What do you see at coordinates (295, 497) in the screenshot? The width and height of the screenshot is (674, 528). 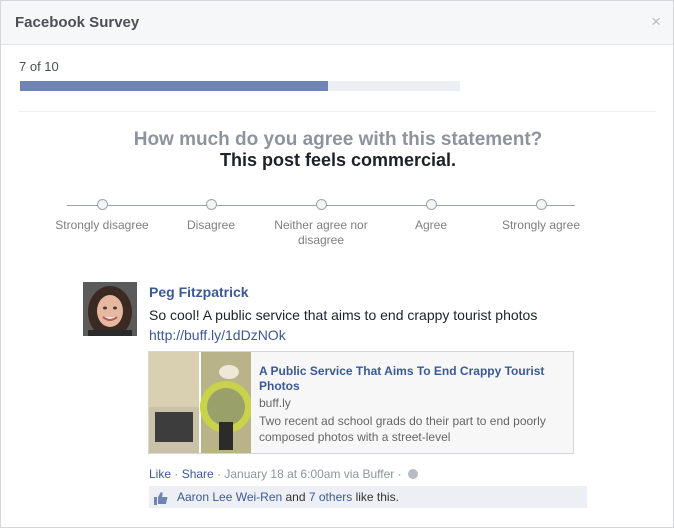 I see `likes-and: and` at bounding box center [295, 497].